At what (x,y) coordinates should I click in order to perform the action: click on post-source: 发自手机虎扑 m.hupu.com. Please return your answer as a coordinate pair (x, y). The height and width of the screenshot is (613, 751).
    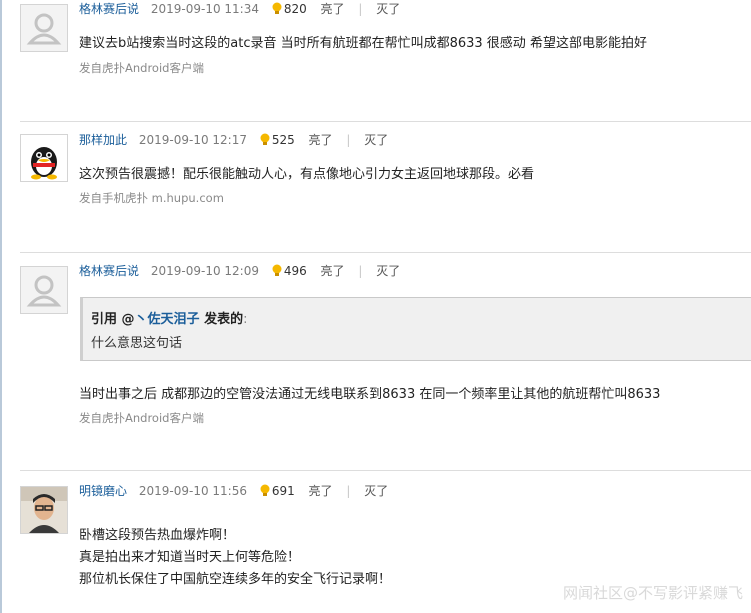
    Looking at the image, I should click on (151, 198).